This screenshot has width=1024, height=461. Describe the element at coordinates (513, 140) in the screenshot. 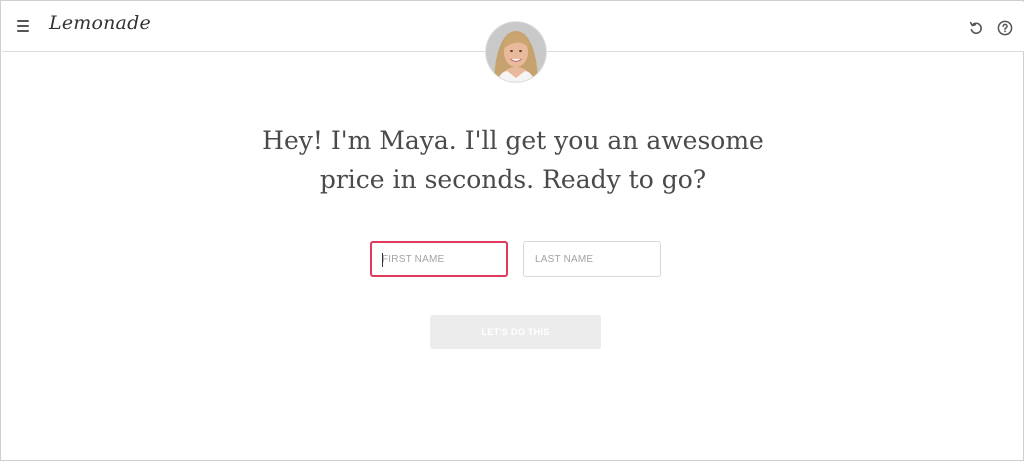

I see `headline-line-1: Hey! I'm Maya. I'll get you an awesome` at that location.